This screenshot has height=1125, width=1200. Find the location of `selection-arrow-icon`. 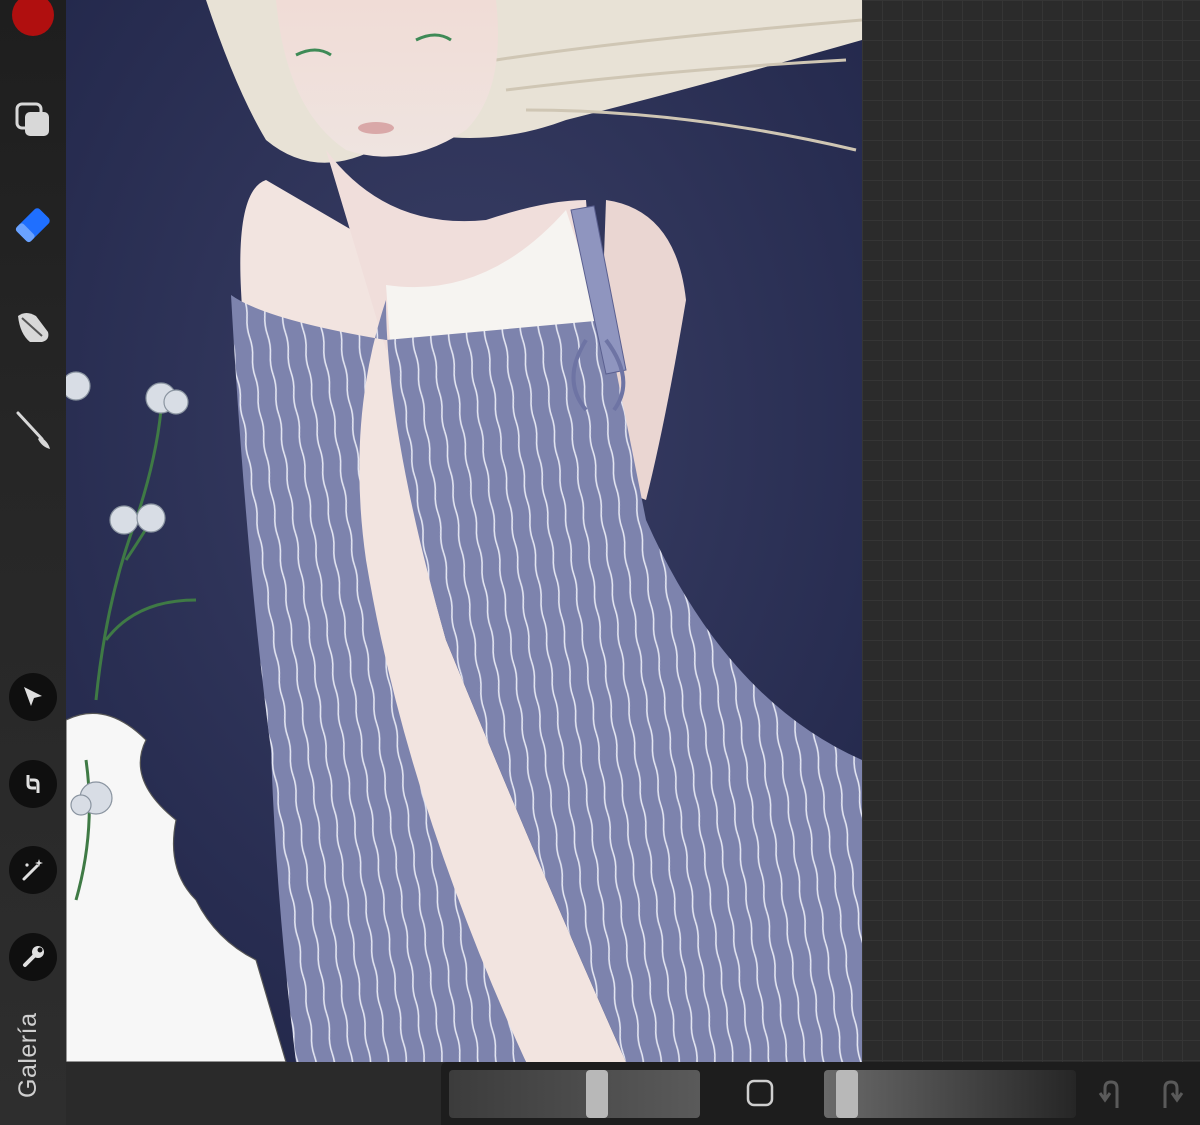

selection-arrow-icon is located at coordinates (33, 696).